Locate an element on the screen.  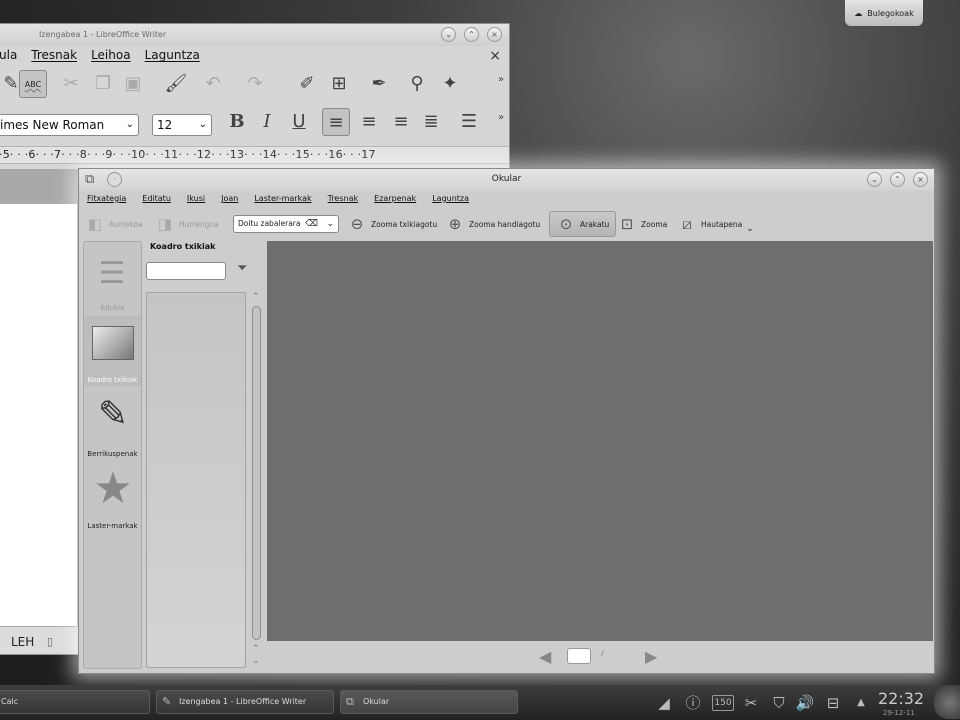
align-left-icon: ≡ is located at coordinates (336, 122).